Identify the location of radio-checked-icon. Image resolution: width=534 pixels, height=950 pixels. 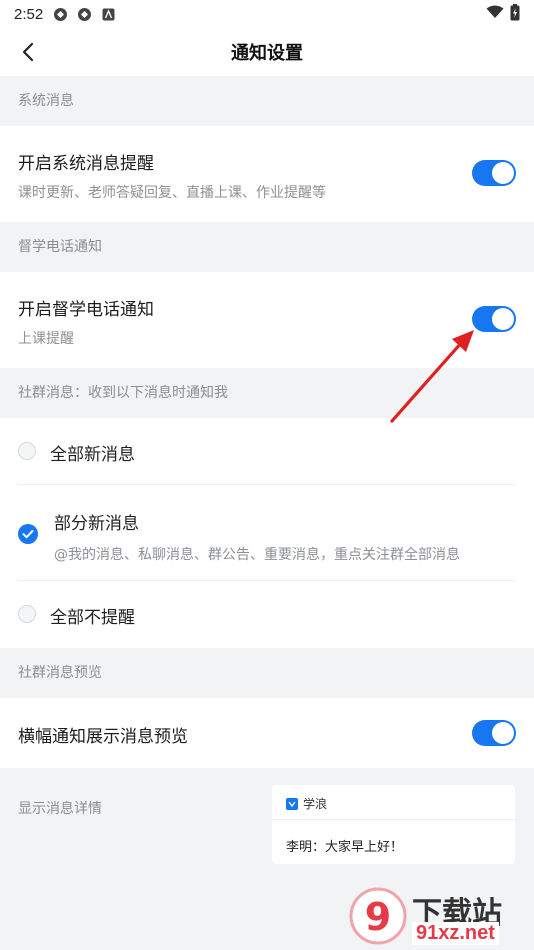
(28, 534).